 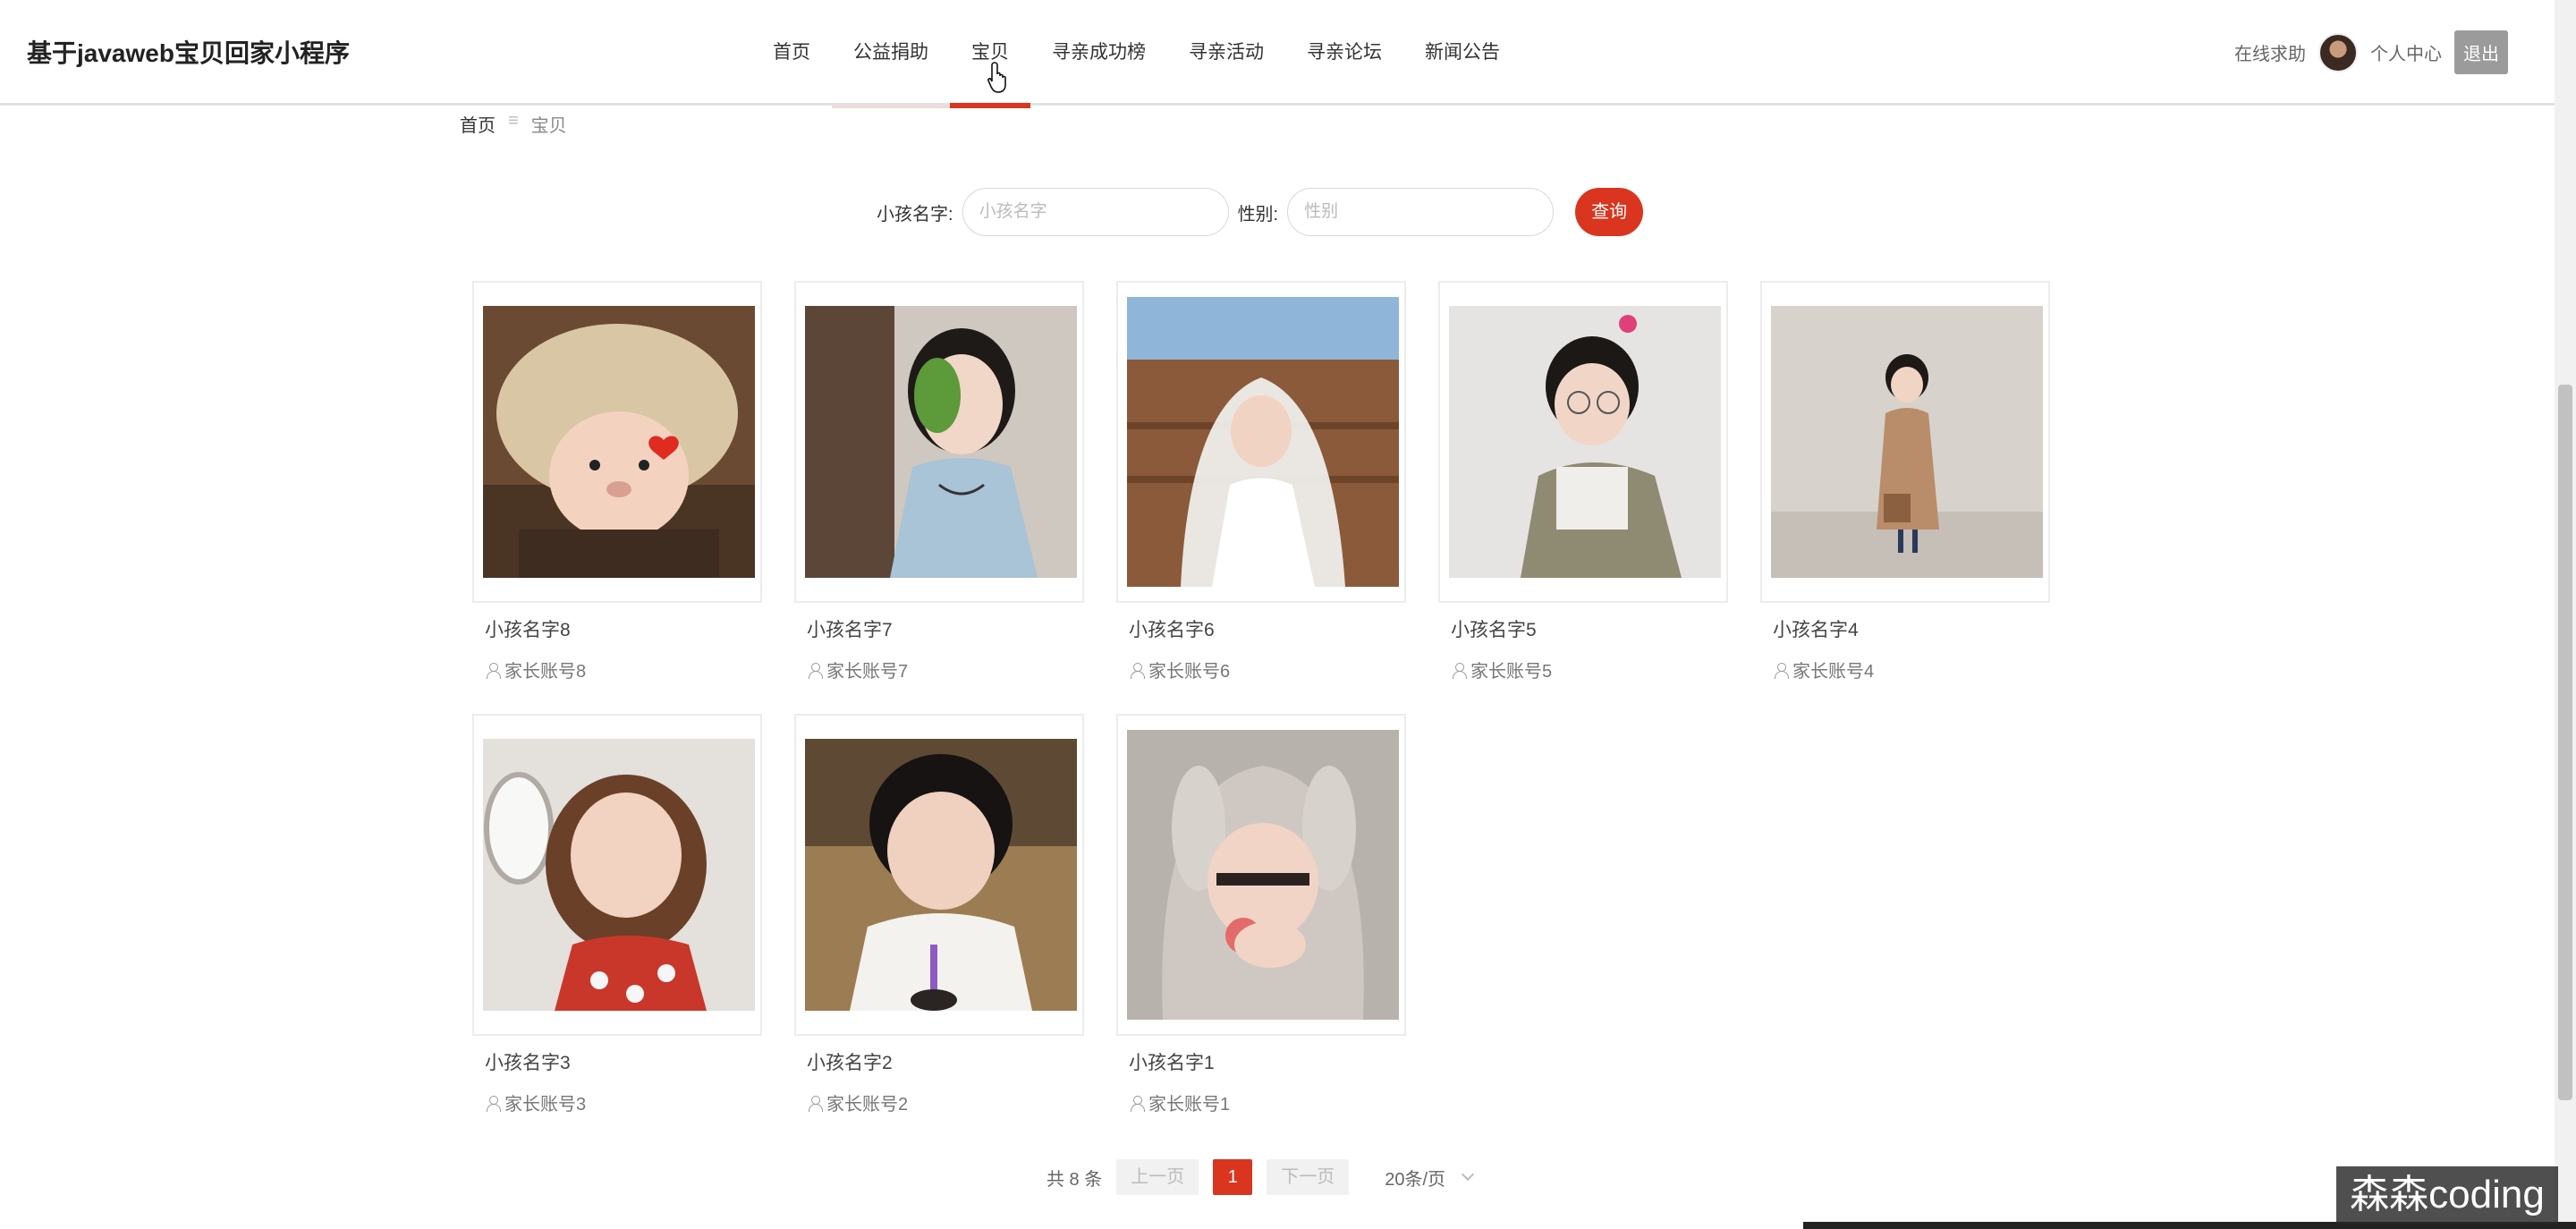 What do you see at coordinates (1267, 1061) in the screenshot?
I see `child-name: 小孩名字1` at bounding box center [1267, 1061].